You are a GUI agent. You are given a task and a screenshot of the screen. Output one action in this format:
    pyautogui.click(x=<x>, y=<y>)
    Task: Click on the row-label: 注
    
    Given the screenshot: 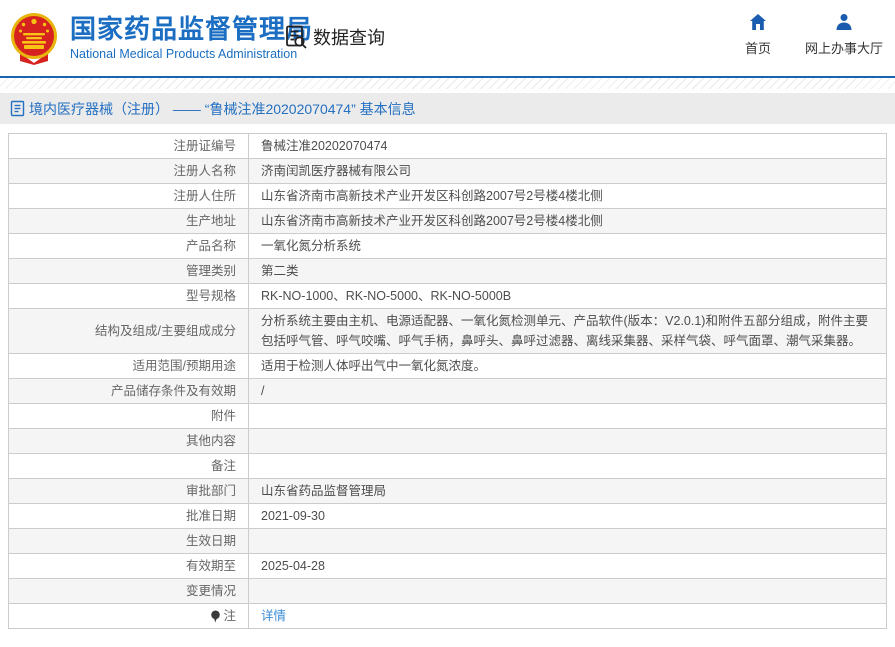 What is the action you would take?
    pyautogui.click(x=128, y=616)
    